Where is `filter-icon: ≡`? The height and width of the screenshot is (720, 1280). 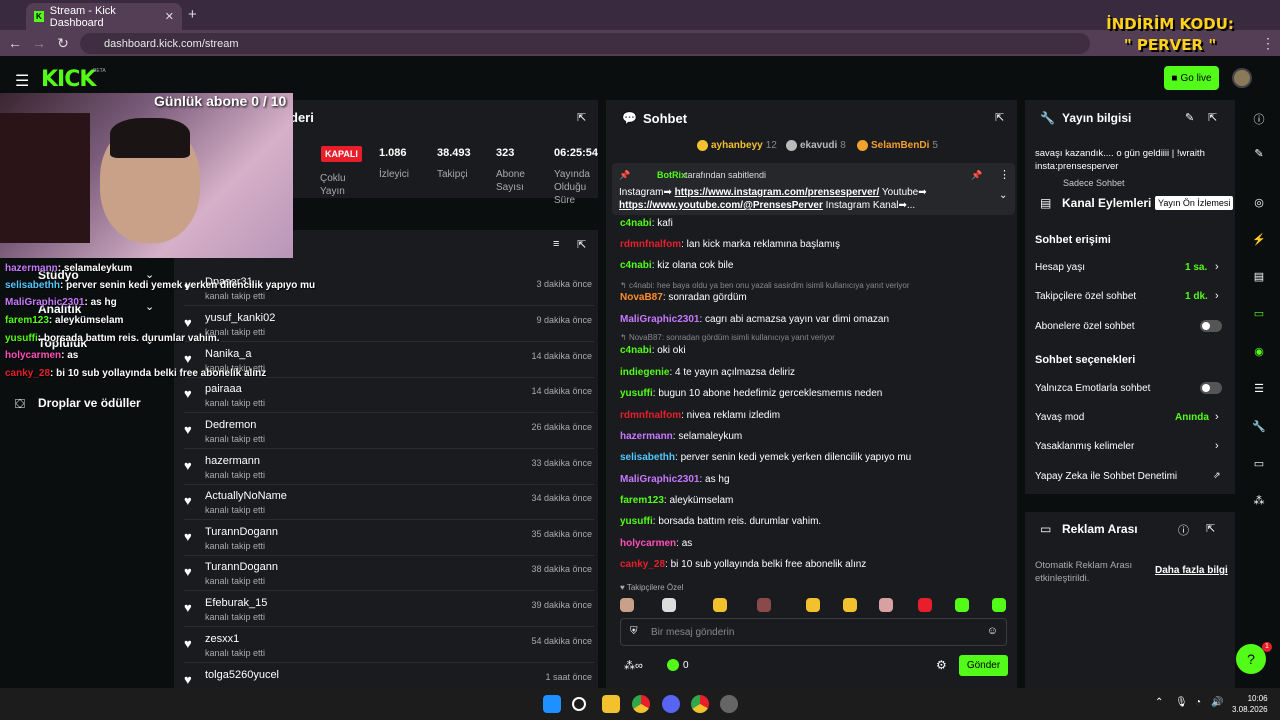
filter-icon: ≡ is located at coordinates (556, 244).